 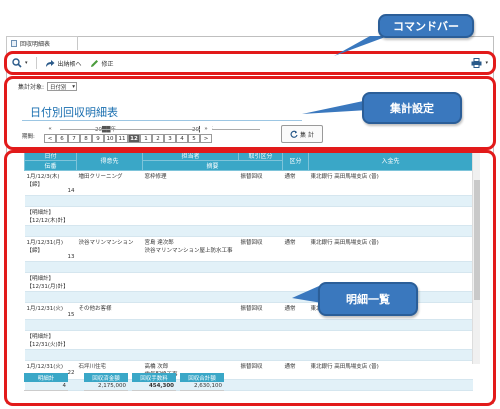 What do you see at coordinates (250, 63) in the screenshot?
I see `command-bar-highlight` at bounding box center [250, 63].